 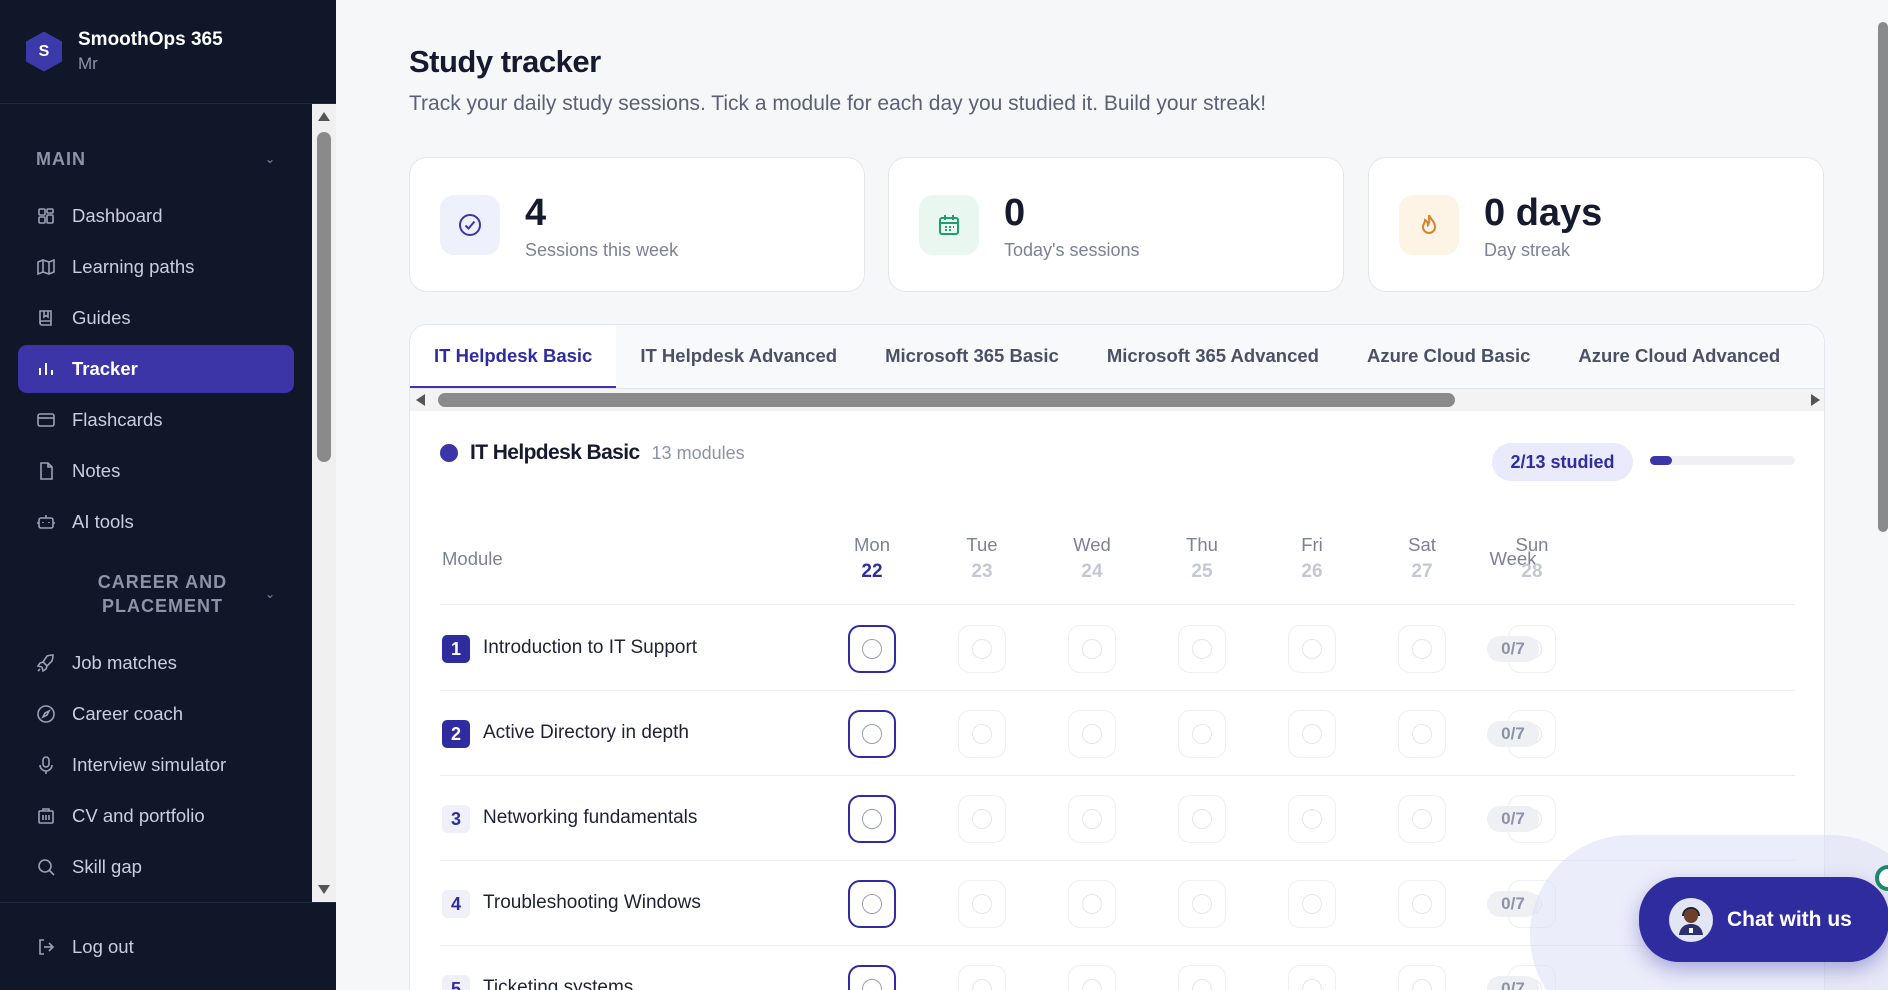 What do you see at coordinates (1312, 571) in the screenshot?
I see `day-date: 26` at bounding box center [1312, 571].